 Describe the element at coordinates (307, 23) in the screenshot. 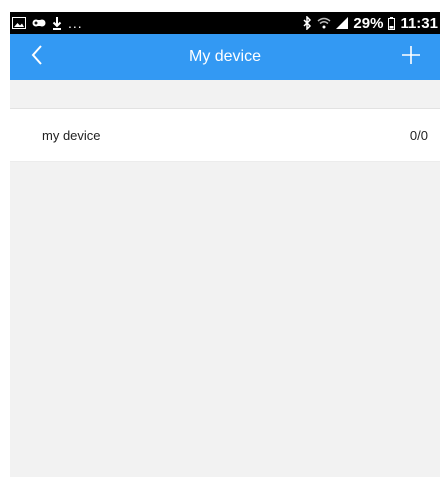

I see `bluetooth-icon` at that location.